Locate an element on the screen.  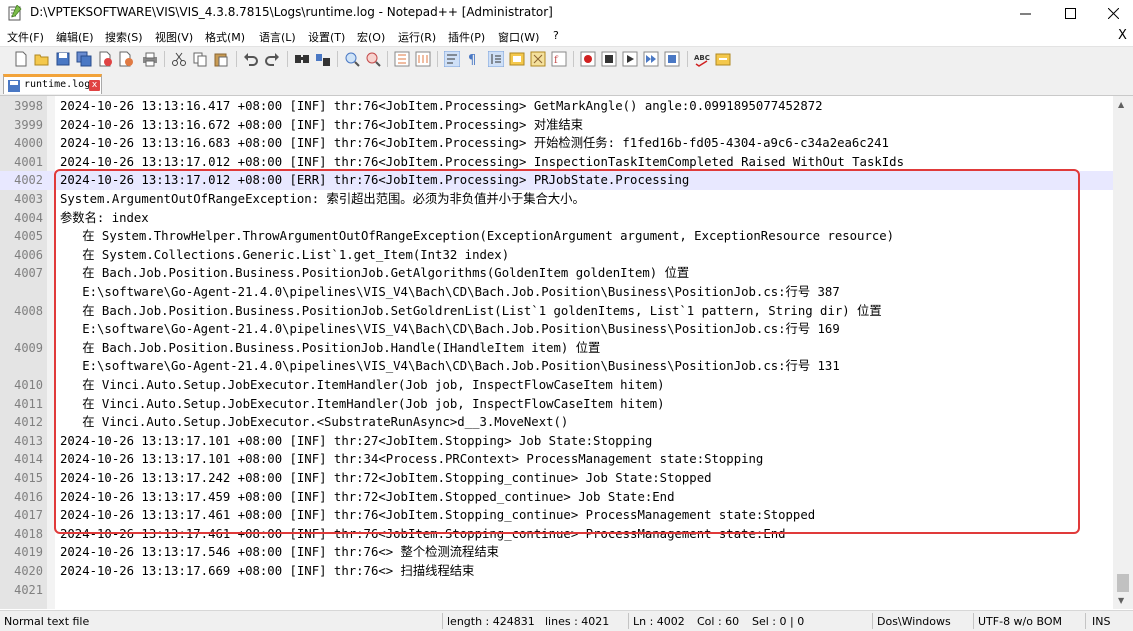
function-list-icon: f is located at coordinates (559, 59).